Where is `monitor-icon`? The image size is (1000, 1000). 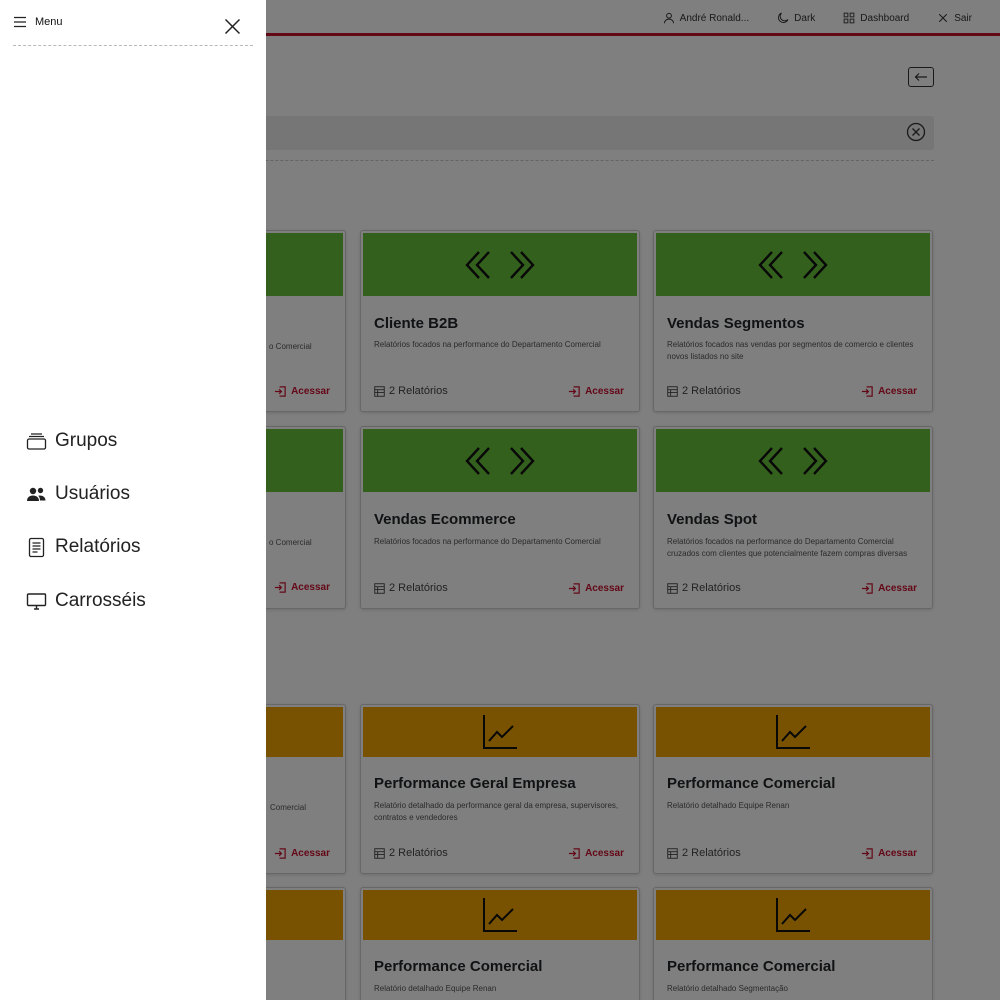 monitor-icon is located at coordinates (36, 601).